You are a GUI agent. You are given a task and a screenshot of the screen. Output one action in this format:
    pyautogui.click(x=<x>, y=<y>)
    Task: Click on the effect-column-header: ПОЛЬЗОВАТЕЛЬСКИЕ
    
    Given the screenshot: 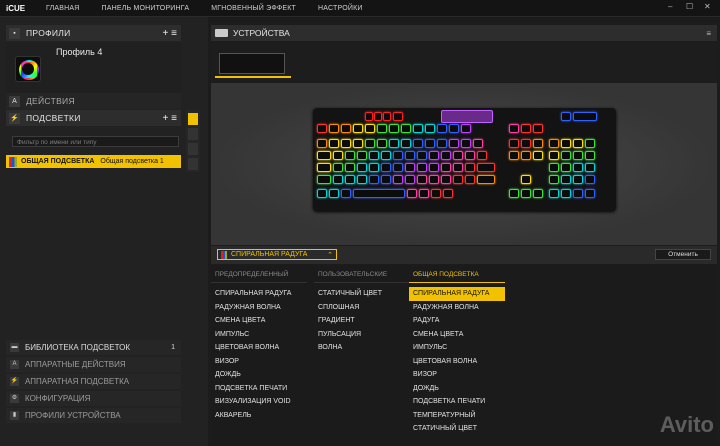 What is the action you would take?
    pyautogui.click(x=362, y=277)
    